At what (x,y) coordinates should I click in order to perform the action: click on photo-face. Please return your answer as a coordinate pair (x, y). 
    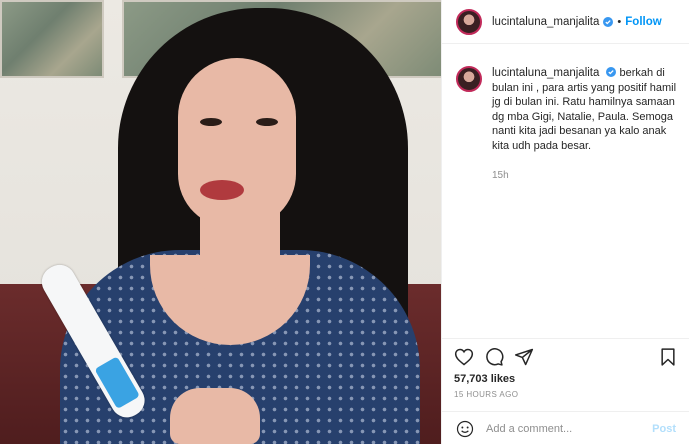
    Looking at the image, I should click on (237, 143).